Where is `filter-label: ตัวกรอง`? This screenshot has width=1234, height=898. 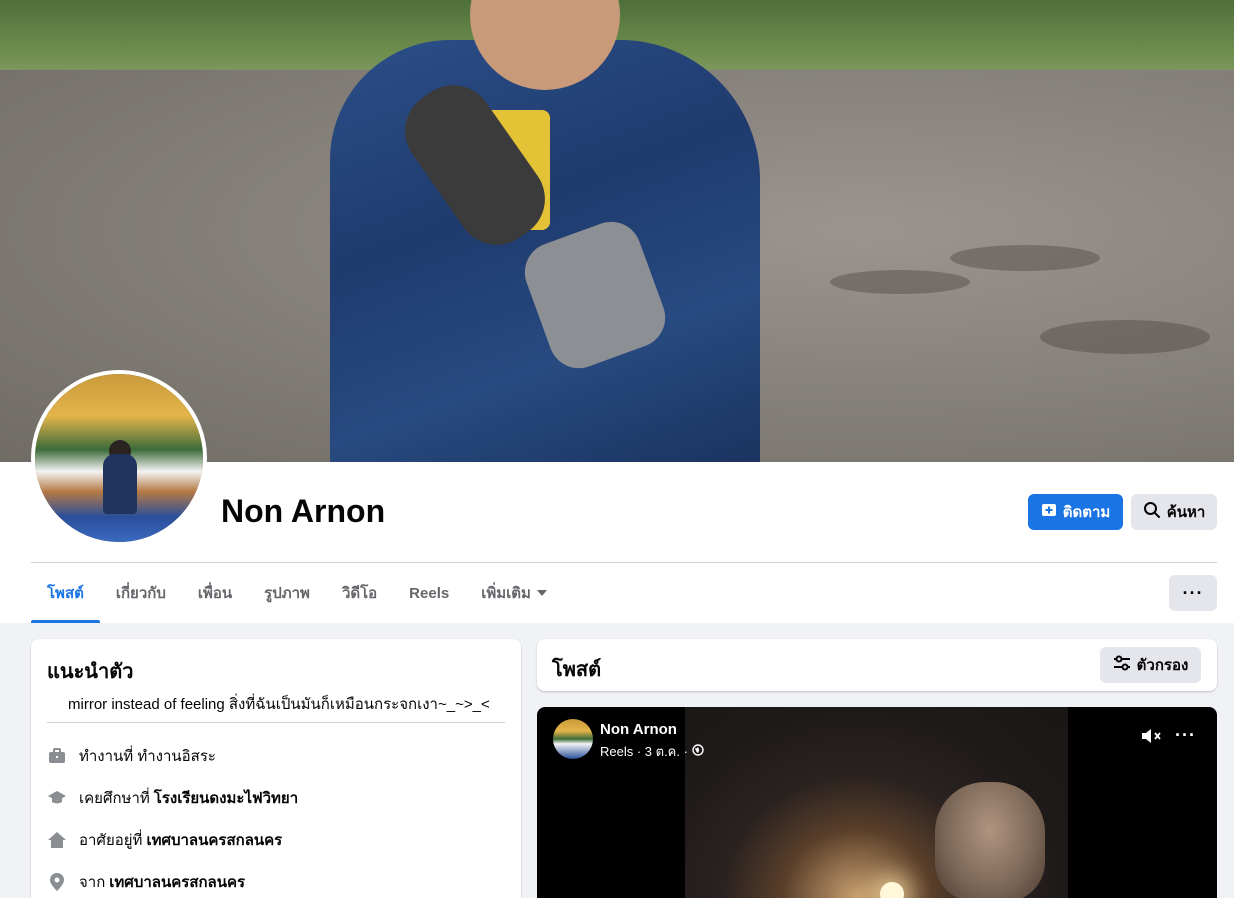
filter-label: ตัวกรอง is located at coordinates (1162, 665).